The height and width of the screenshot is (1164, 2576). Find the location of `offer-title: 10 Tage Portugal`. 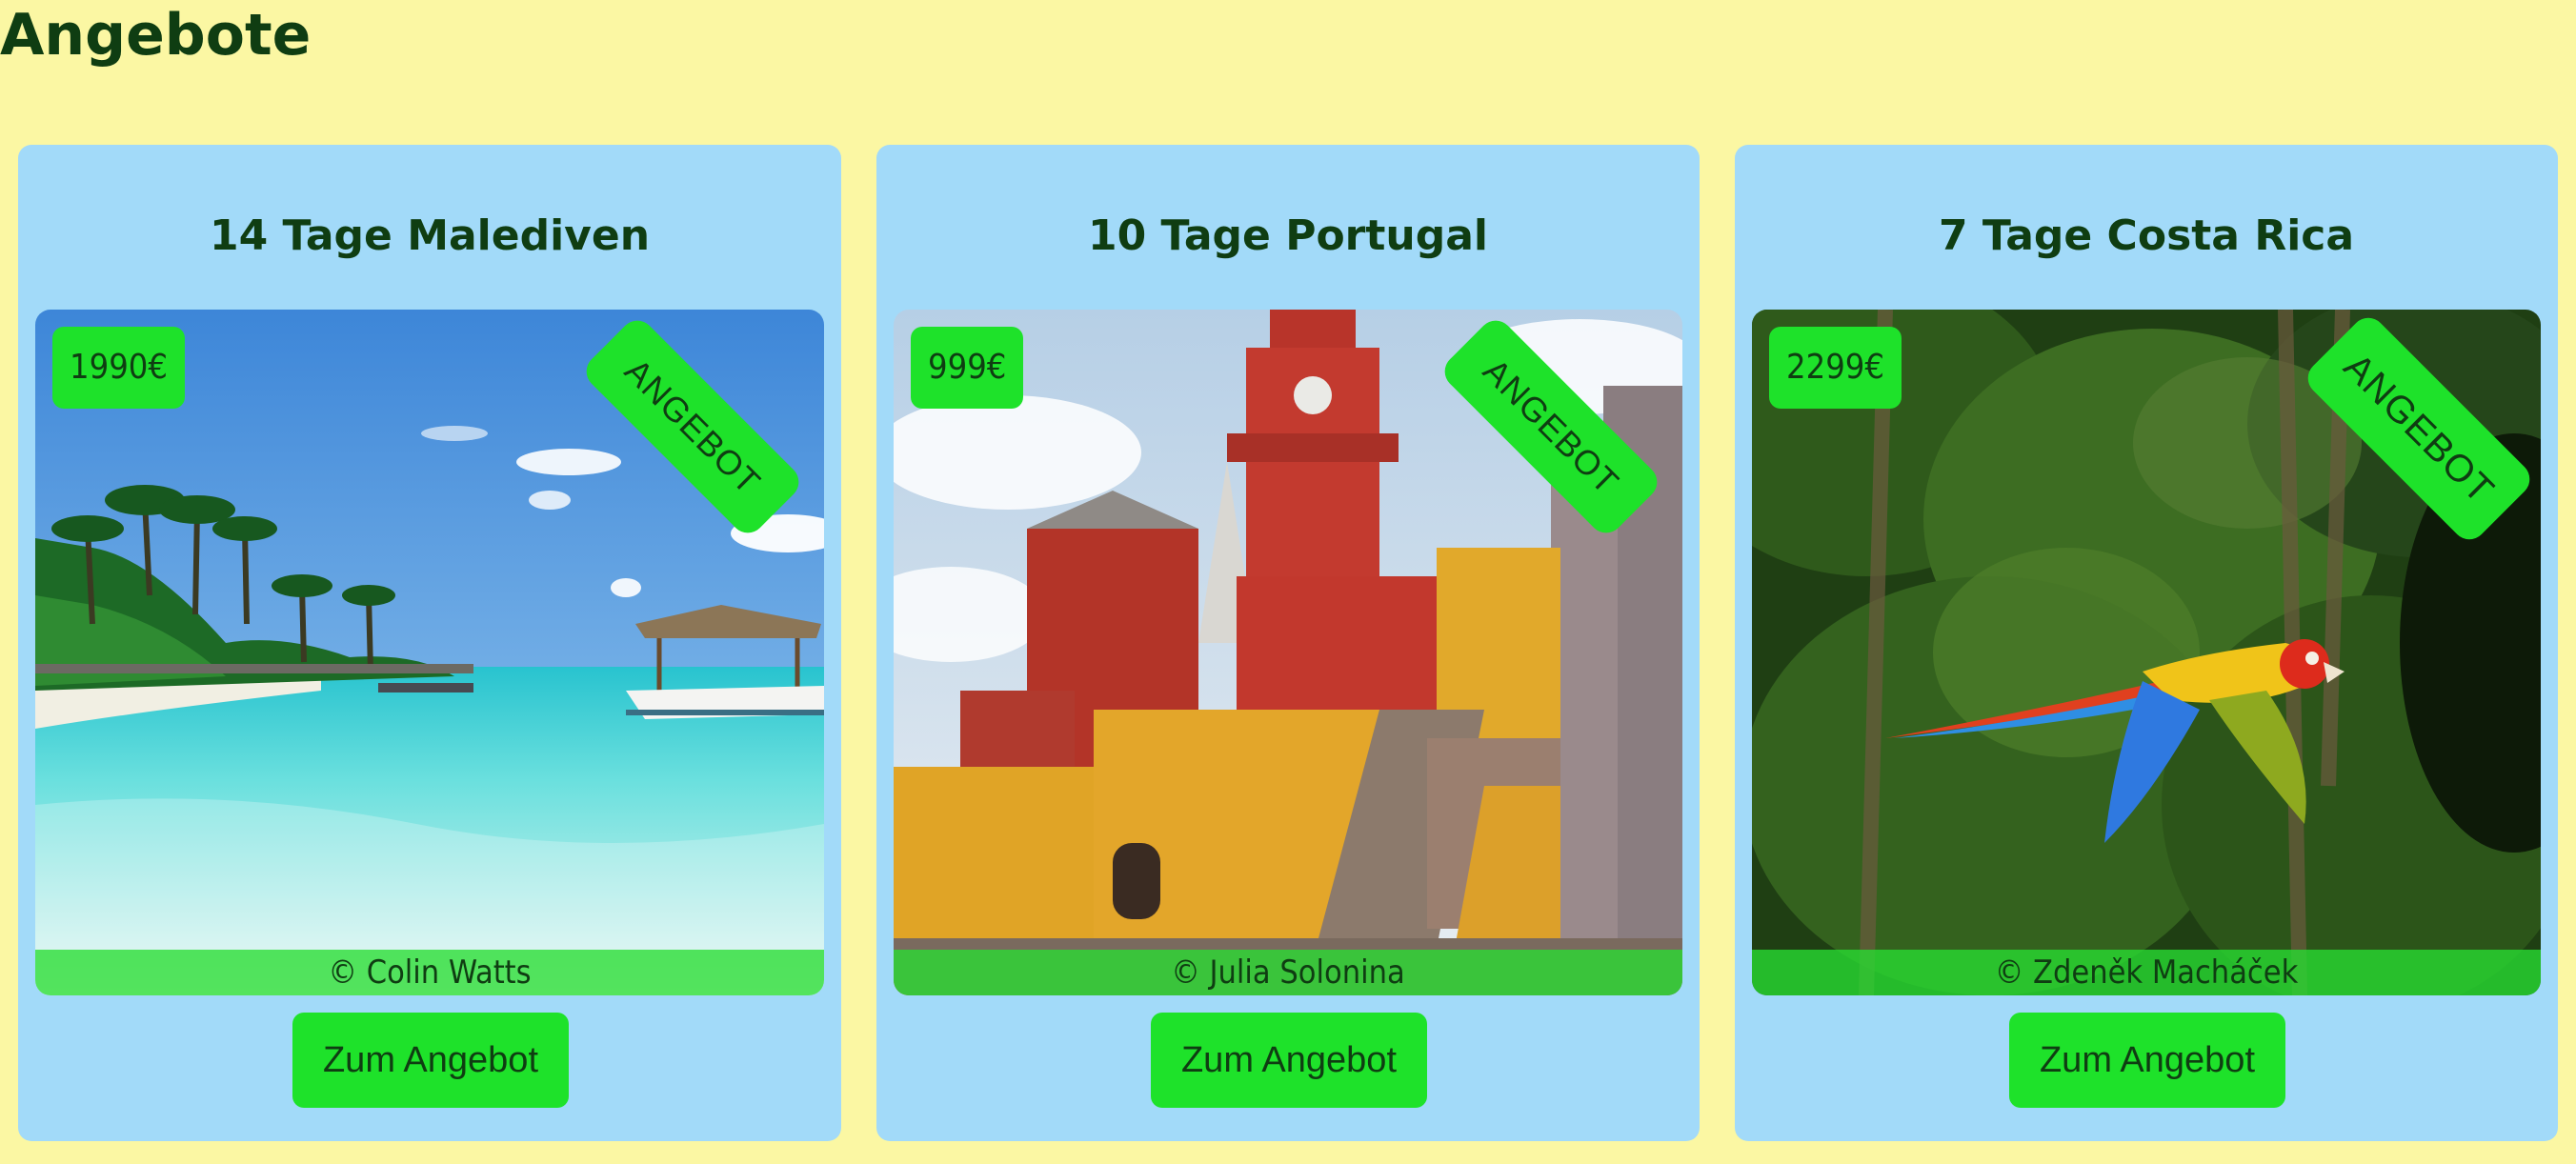

offer-title: 10 Tage Portugal is located at coordinates (1288, 236).